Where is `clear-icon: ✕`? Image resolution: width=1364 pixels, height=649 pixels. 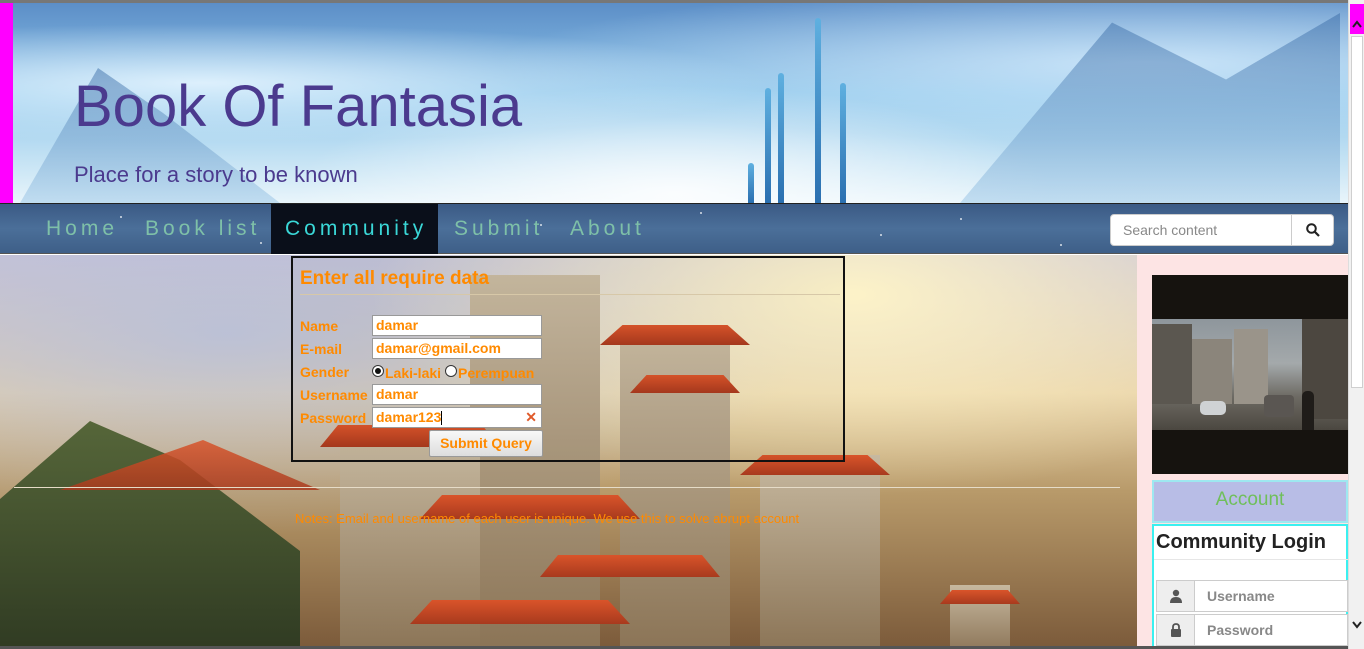 clear-icon: ✕ is located at coordinates (531, 417).